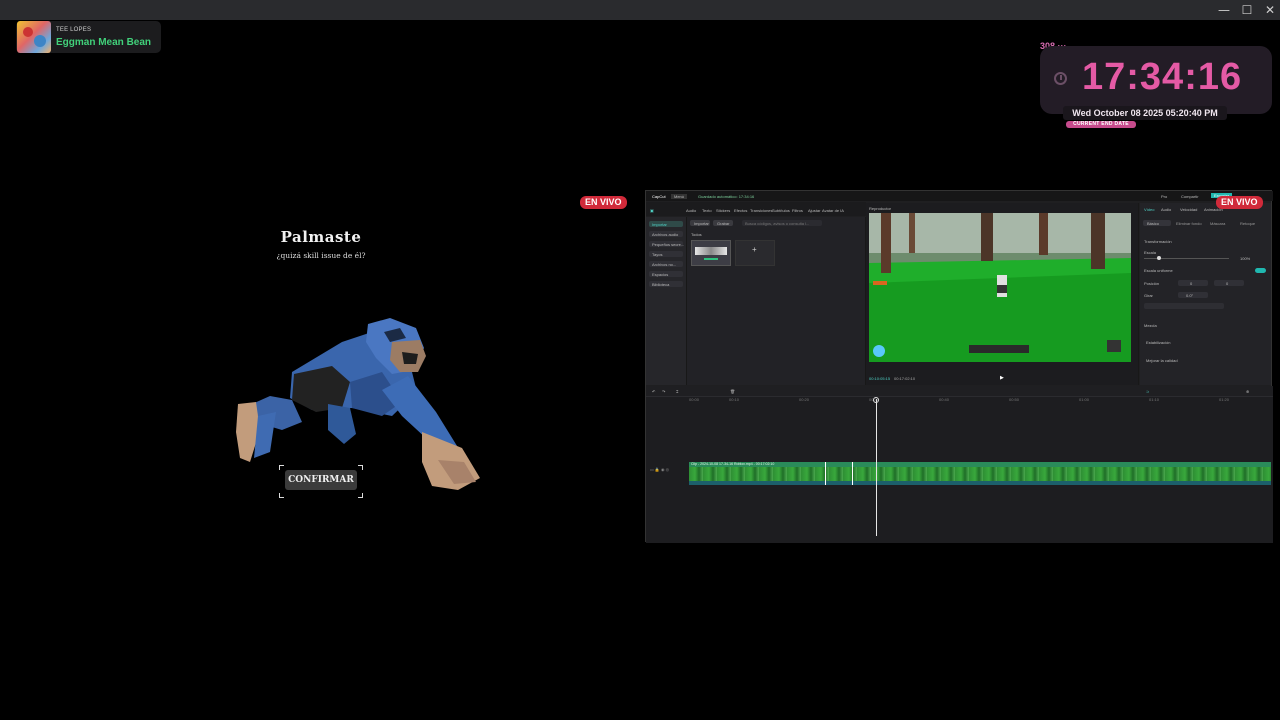  What do you see at coordinates (880, 208) in the screenshot?
I see `player-title: Reproductor` at bounding box center [880, 208].